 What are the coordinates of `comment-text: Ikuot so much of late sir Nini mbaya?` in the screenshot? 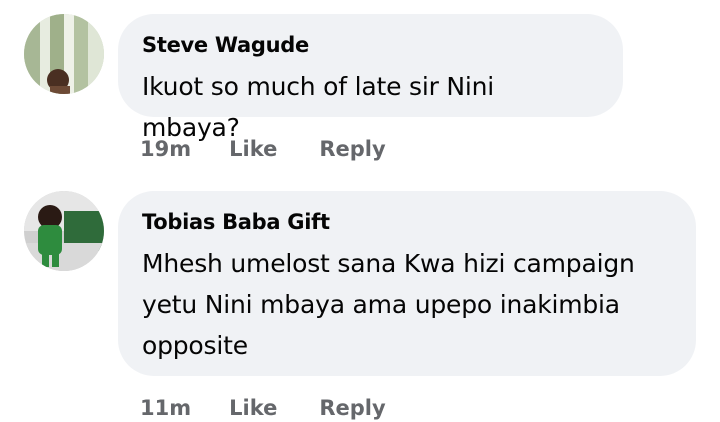 It's located at (318, 107).